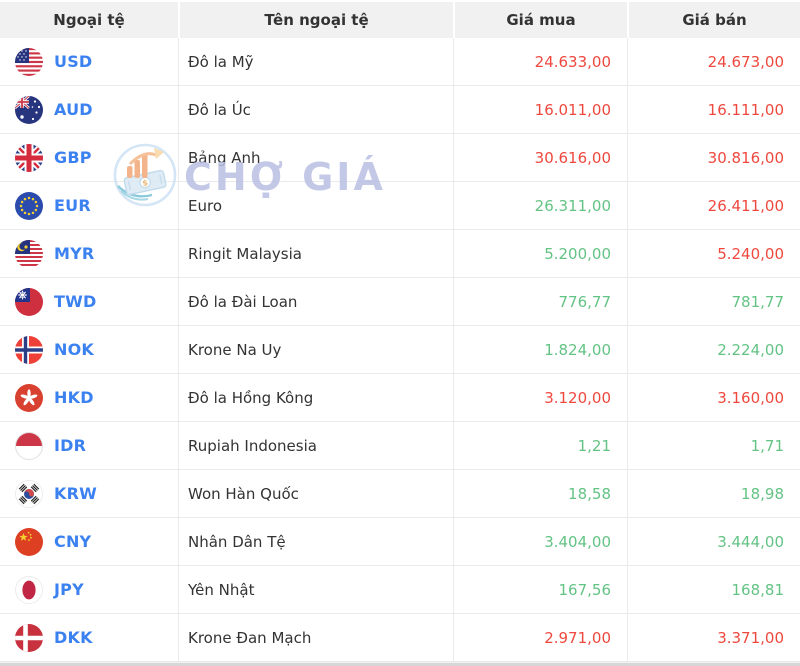 The height and width of the screenshot is (666, 800). Describe the element at coordinates (400, 664) in the screenshot. I see `next-section-edge` at that location.